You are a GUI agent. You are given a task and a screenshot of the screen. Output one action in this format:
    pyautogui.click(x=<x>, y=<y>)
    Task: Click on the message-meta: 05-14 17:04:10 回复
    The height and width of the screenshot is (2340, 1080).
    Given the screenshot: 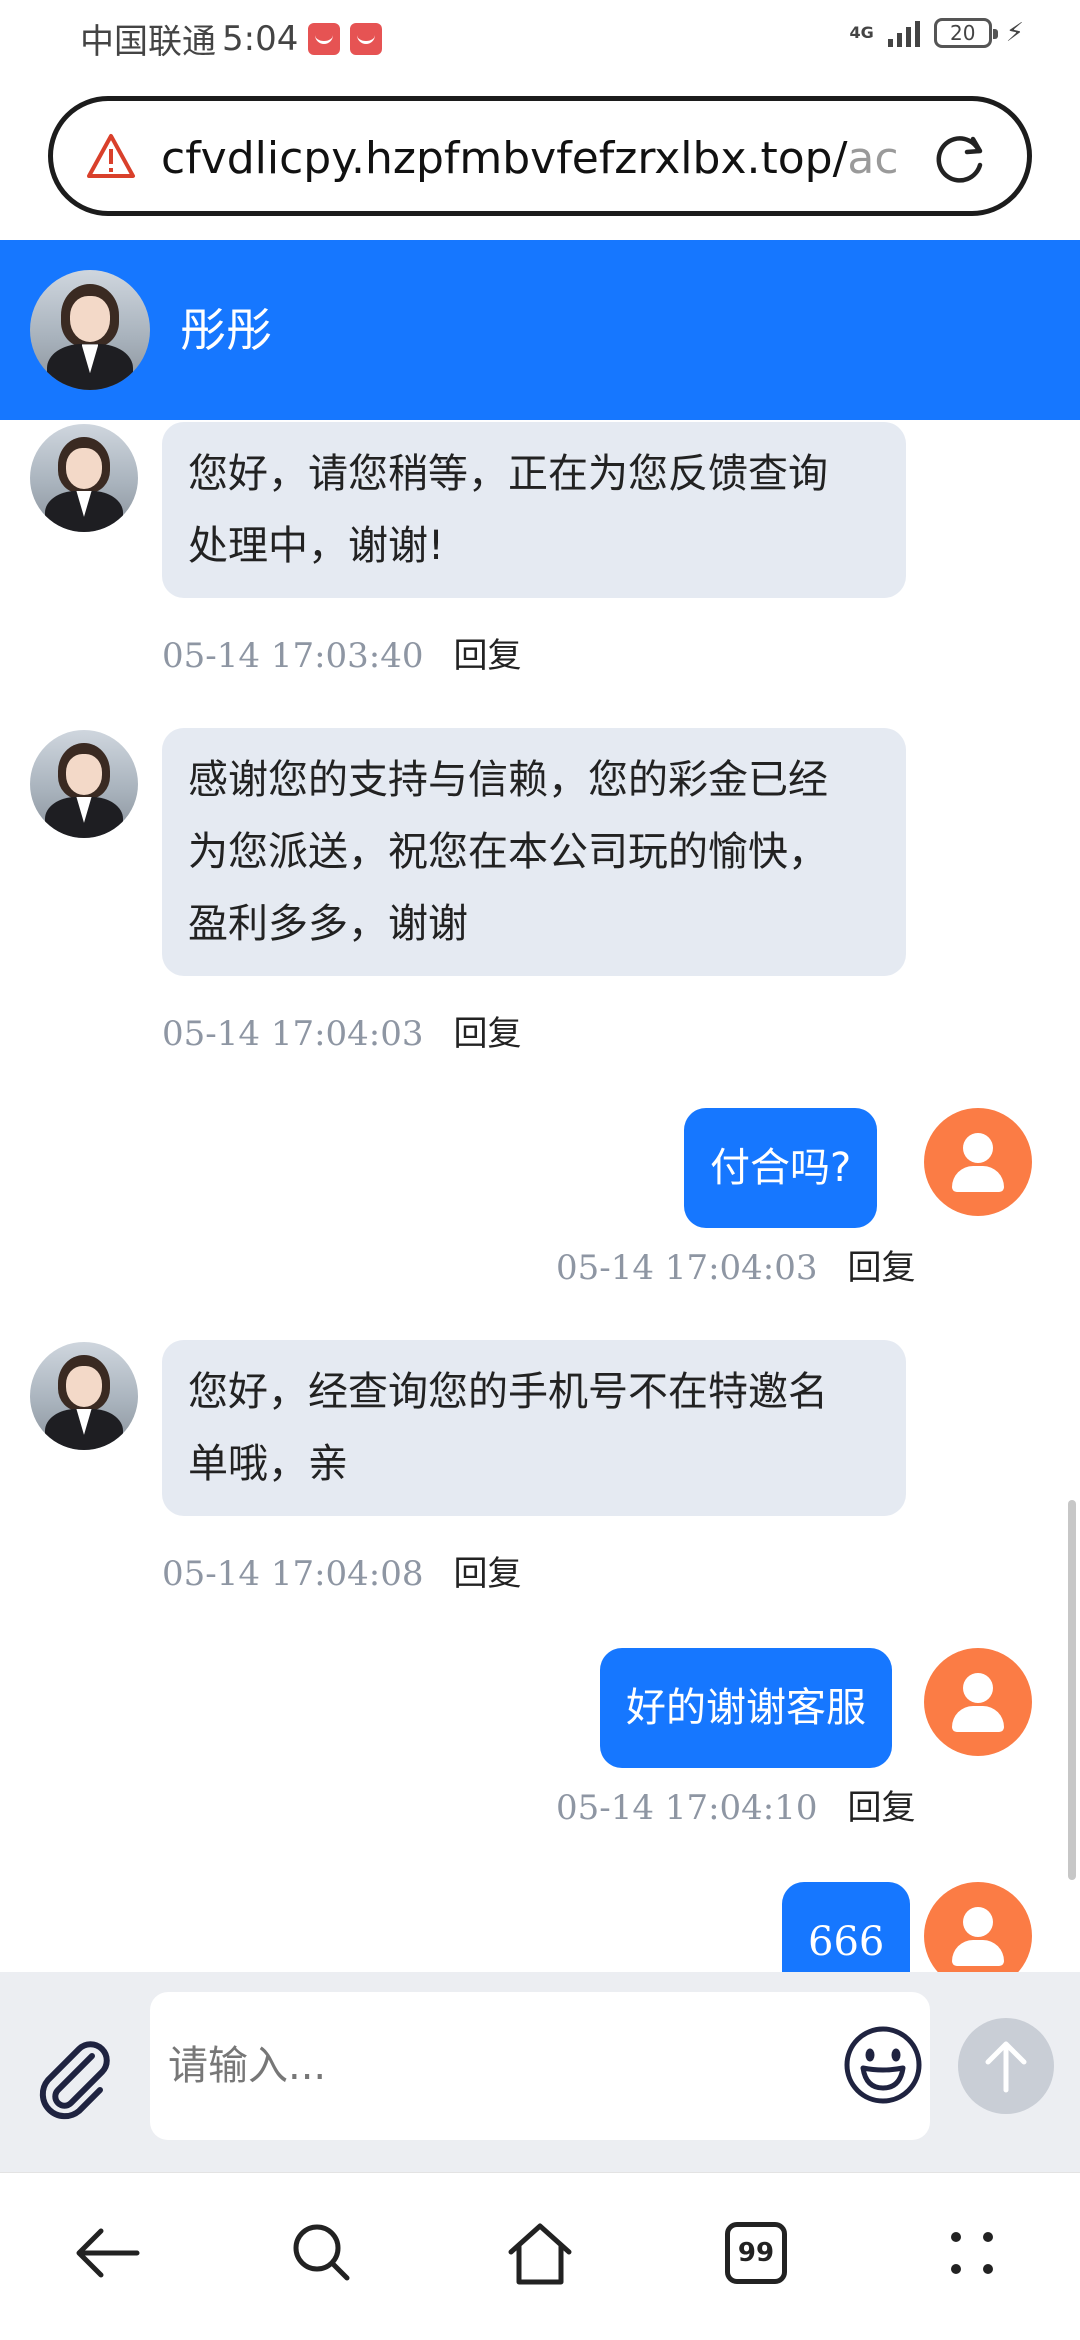 What is the action you would take?
    pyautogui.click(x=736, y=1808)
    